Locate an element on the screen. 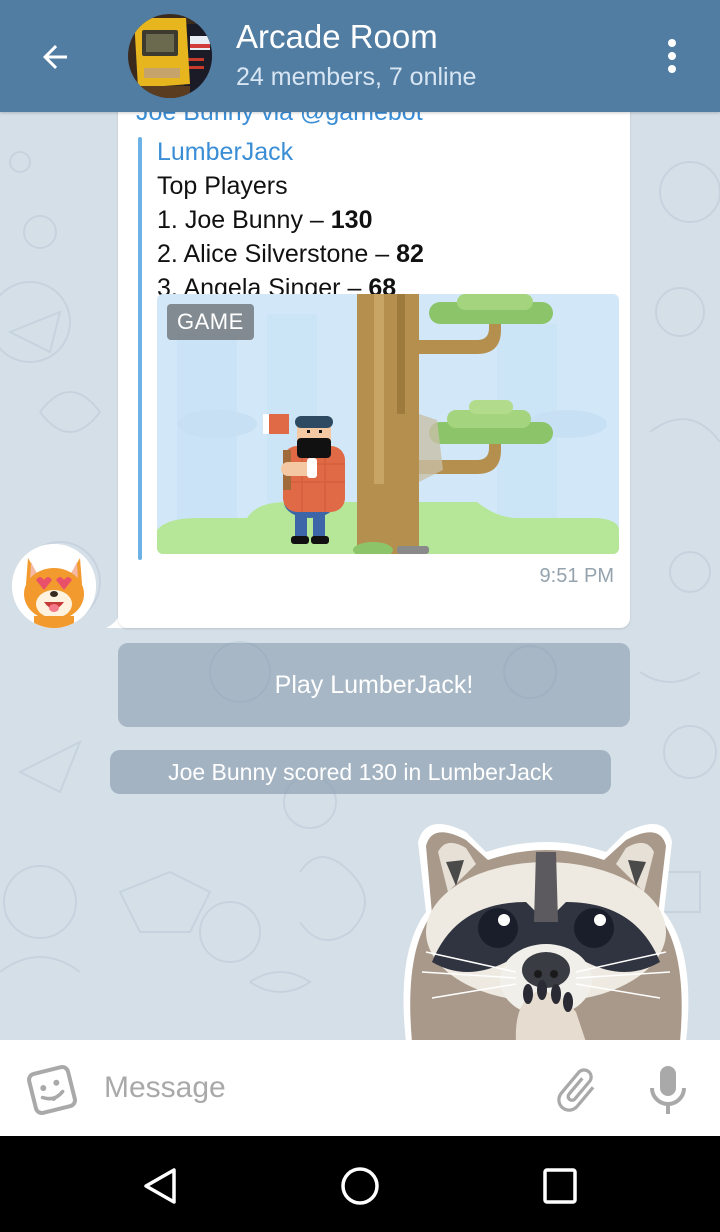 This screenshot has width=720, height=1232. chat-header: Arcade Room 24 members, 7 online is located at coordinates (360, 56).